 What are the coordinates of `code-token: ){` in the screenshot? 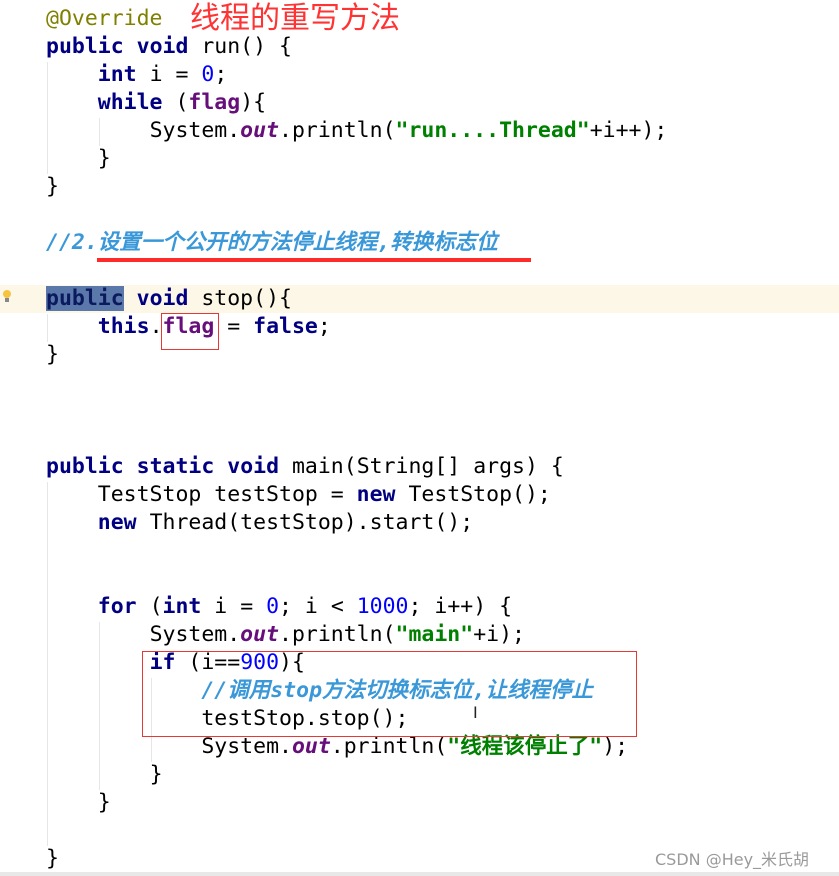 It's located at (253, 102).